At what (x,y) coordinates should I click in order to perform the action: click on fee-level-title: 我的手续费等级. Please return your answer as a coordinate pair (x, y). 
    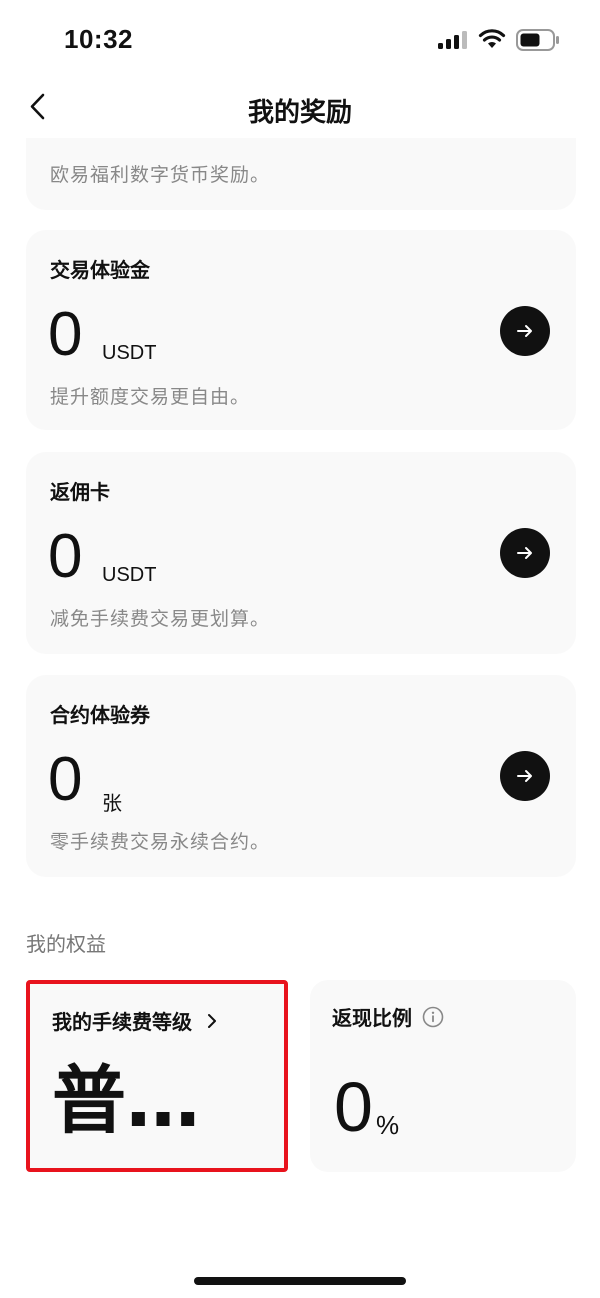
    Looking at the image, I should click on (122, 1022).